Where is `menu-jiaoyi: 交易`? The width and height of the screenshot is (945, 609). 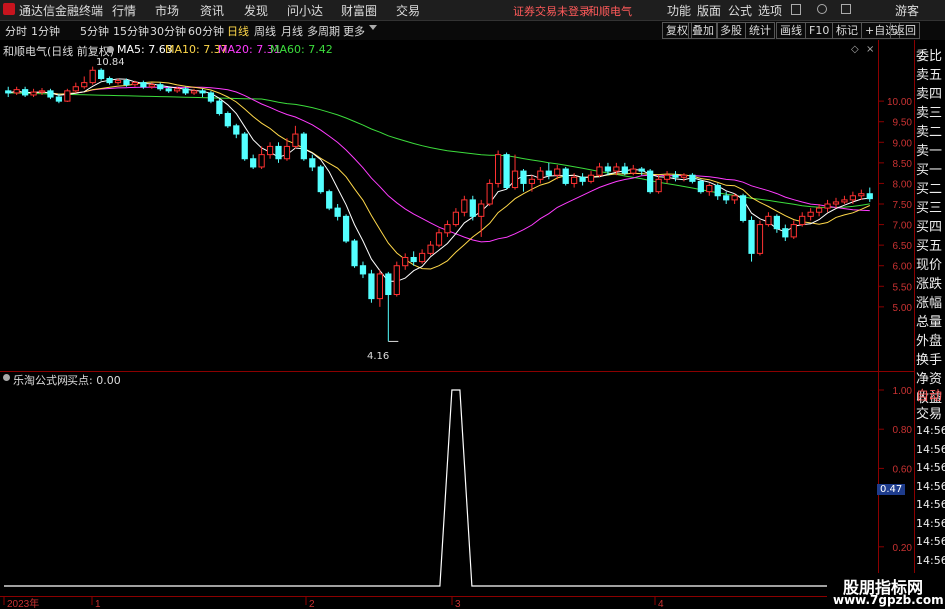
menu-jiaoyi: 交易 is located at coordinates (408, 10).